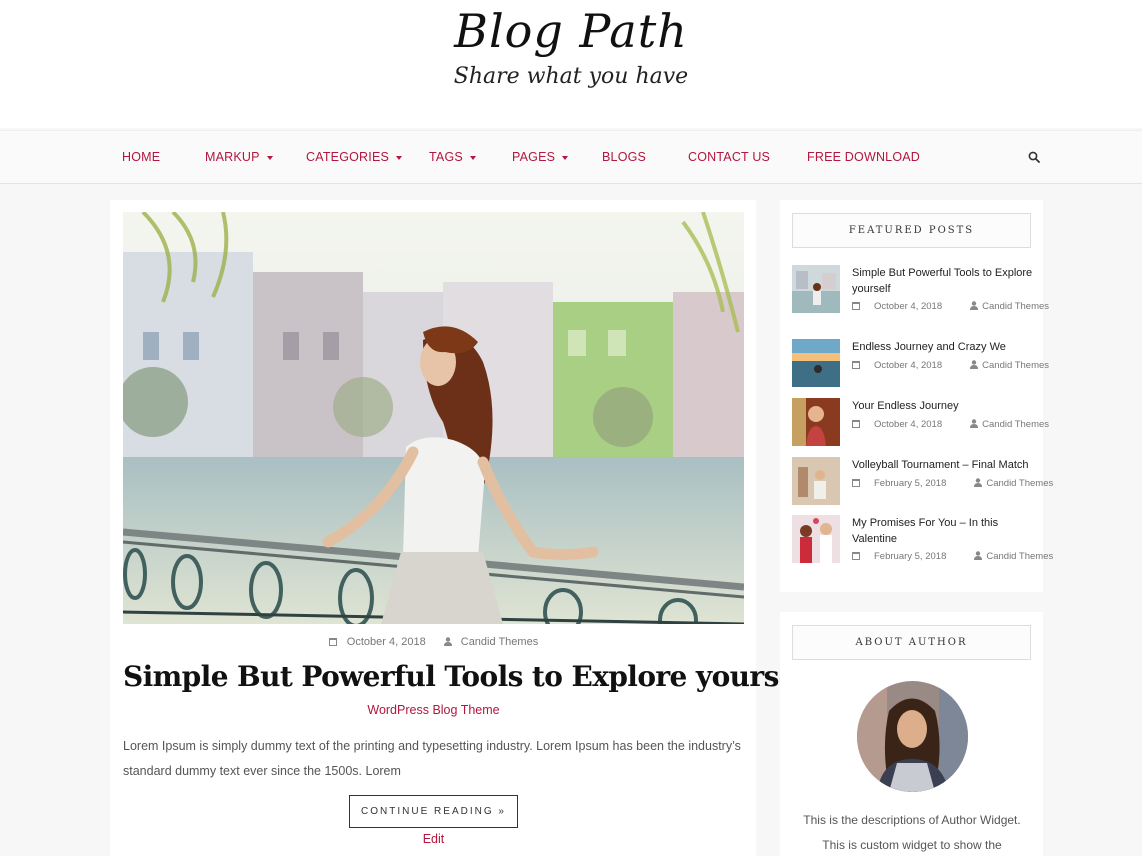  What do you see at coordinates (534, 157) in the screenshot?
I see `nav-label: PAGES` at bounding box center [534, 157].